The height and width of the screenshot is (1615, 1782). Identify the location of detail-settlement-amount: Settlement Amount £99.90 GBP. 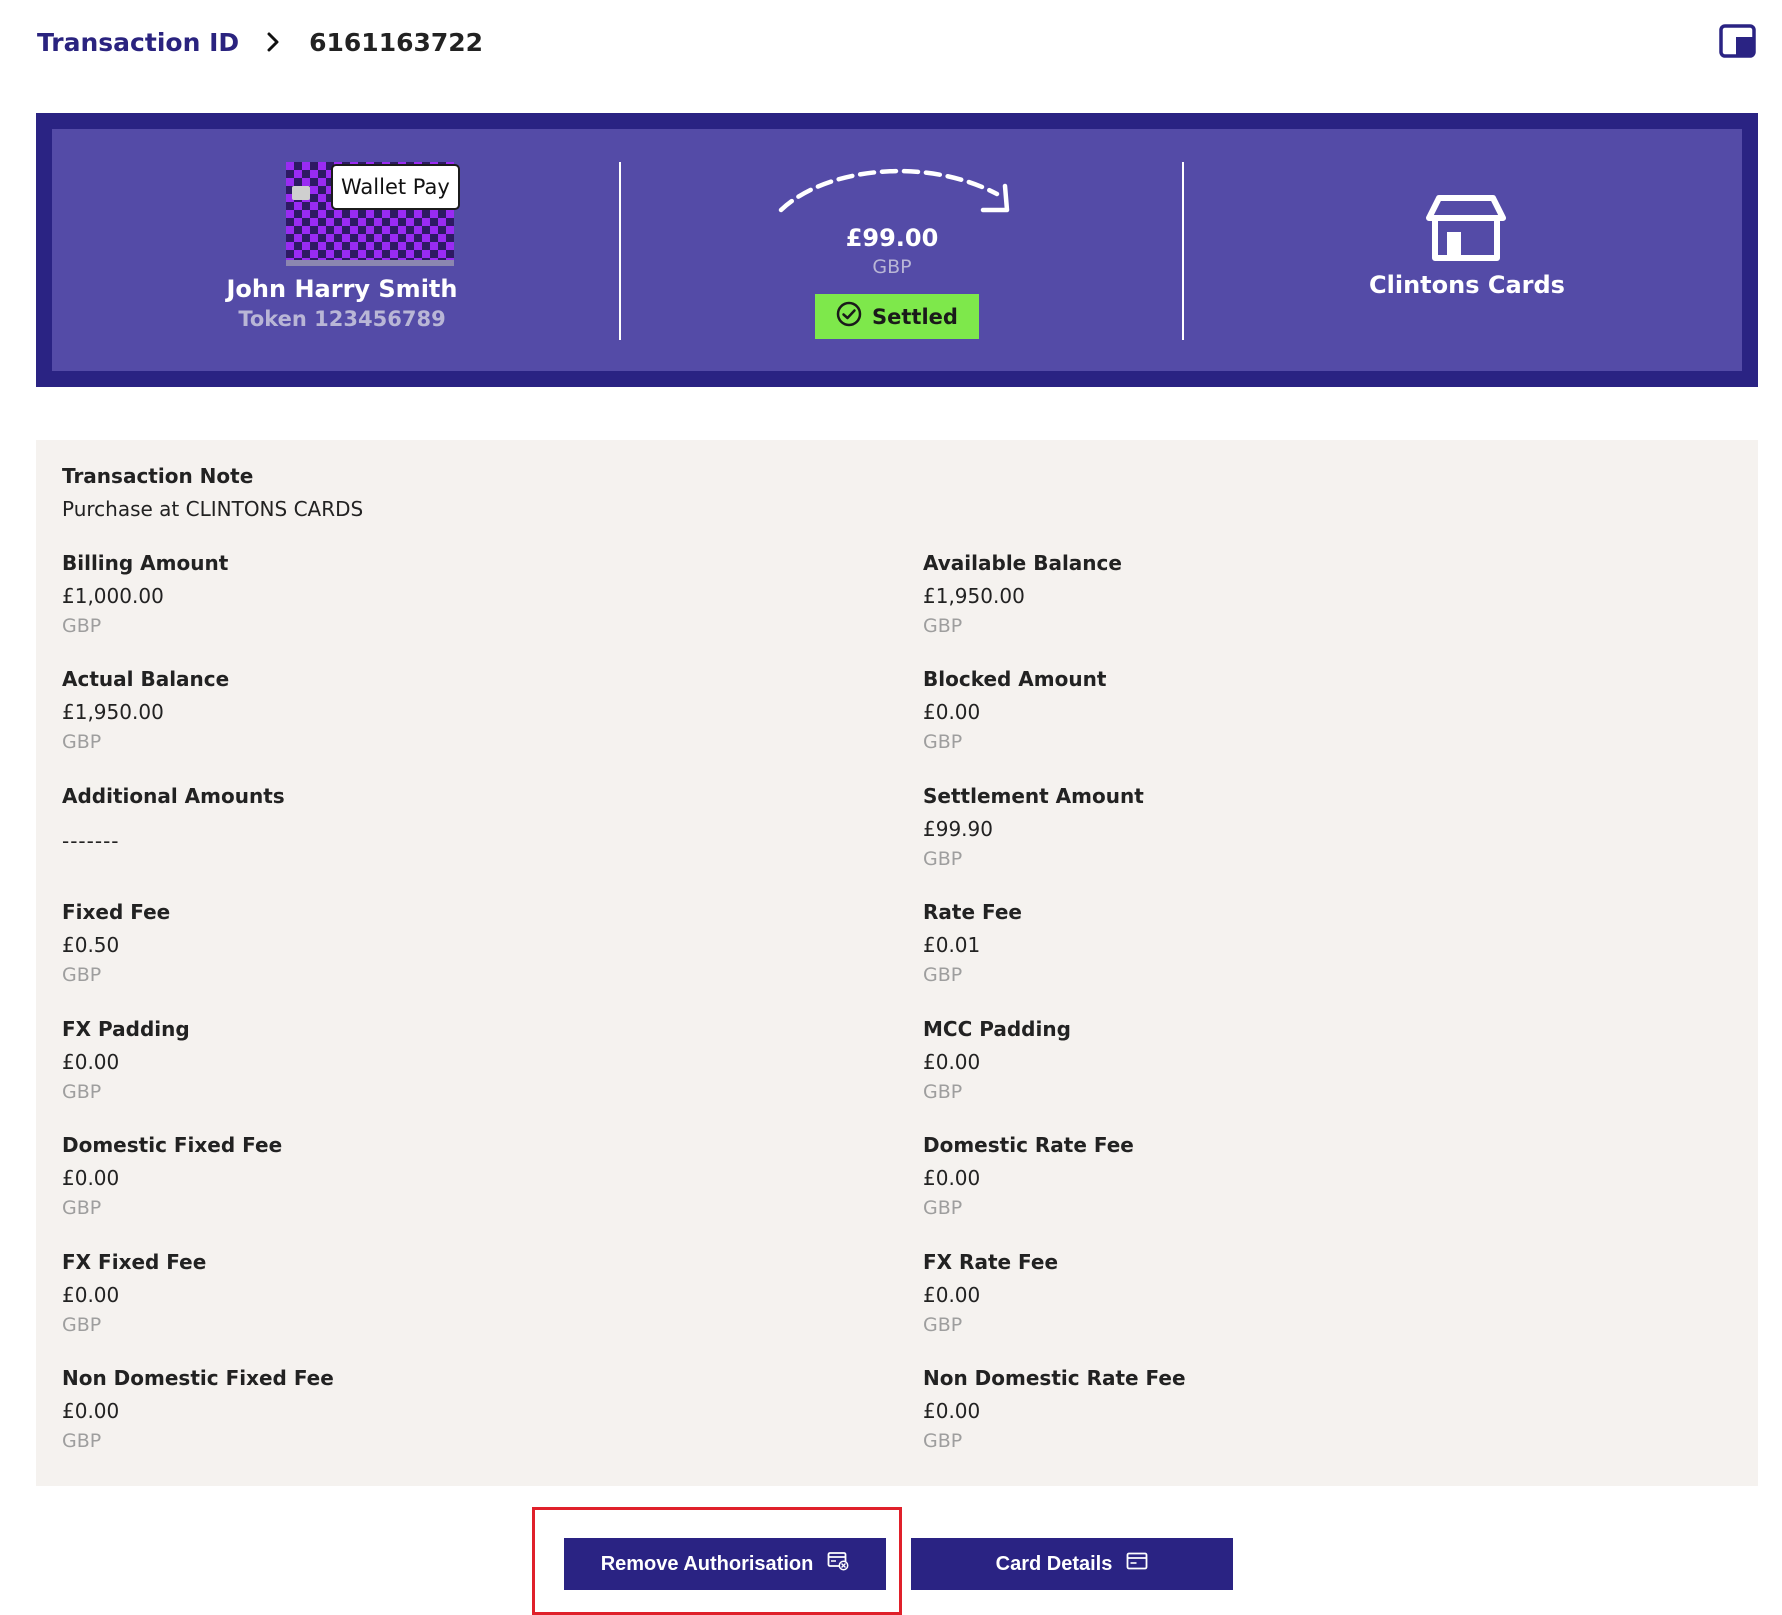
(1223, 828).